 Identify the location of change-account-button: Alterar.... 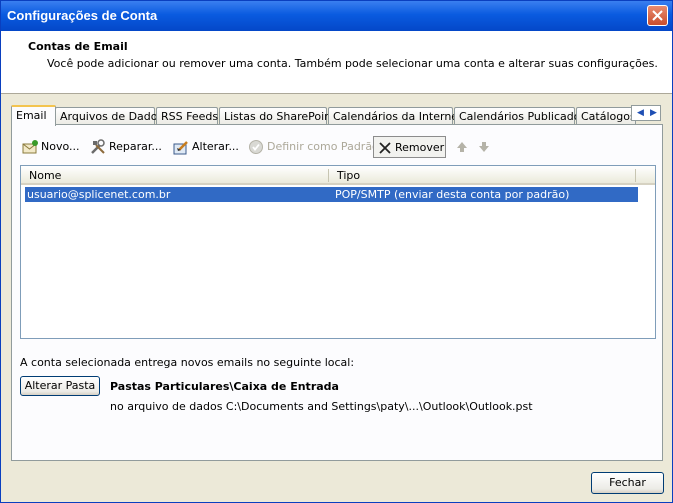
(208, 147).